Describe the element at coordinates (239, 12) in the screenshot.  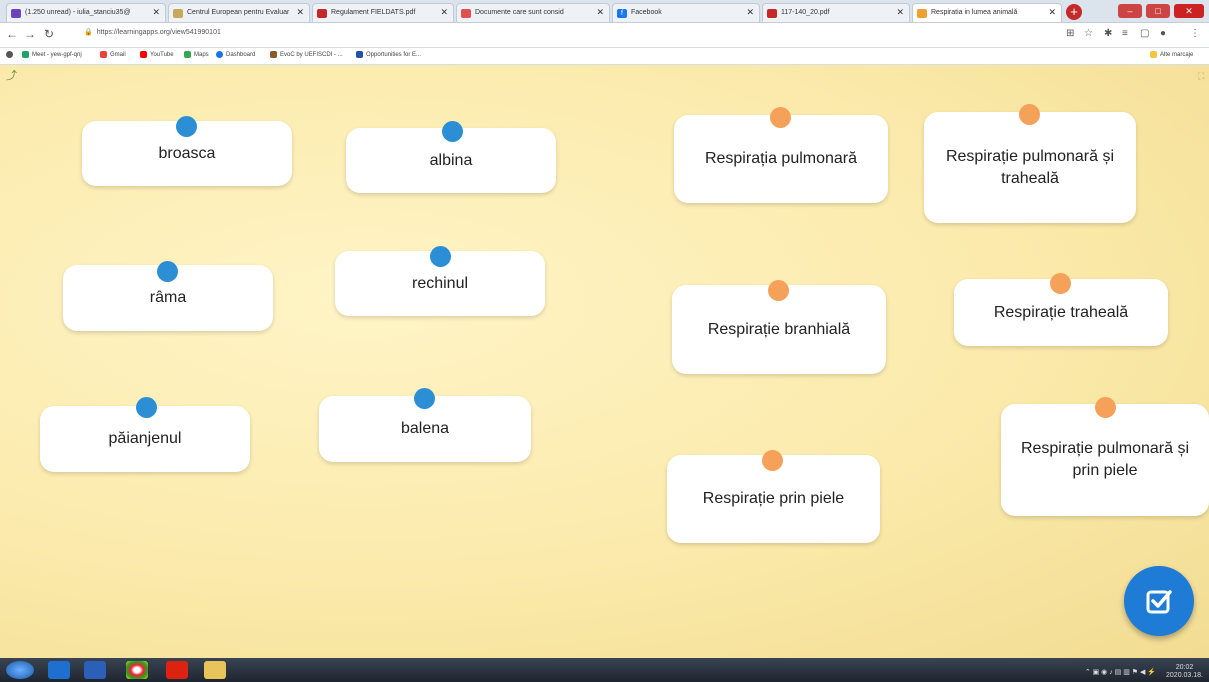
I see `browser-tab-2: Centrul European pentru Evaluar ✕` at that location.